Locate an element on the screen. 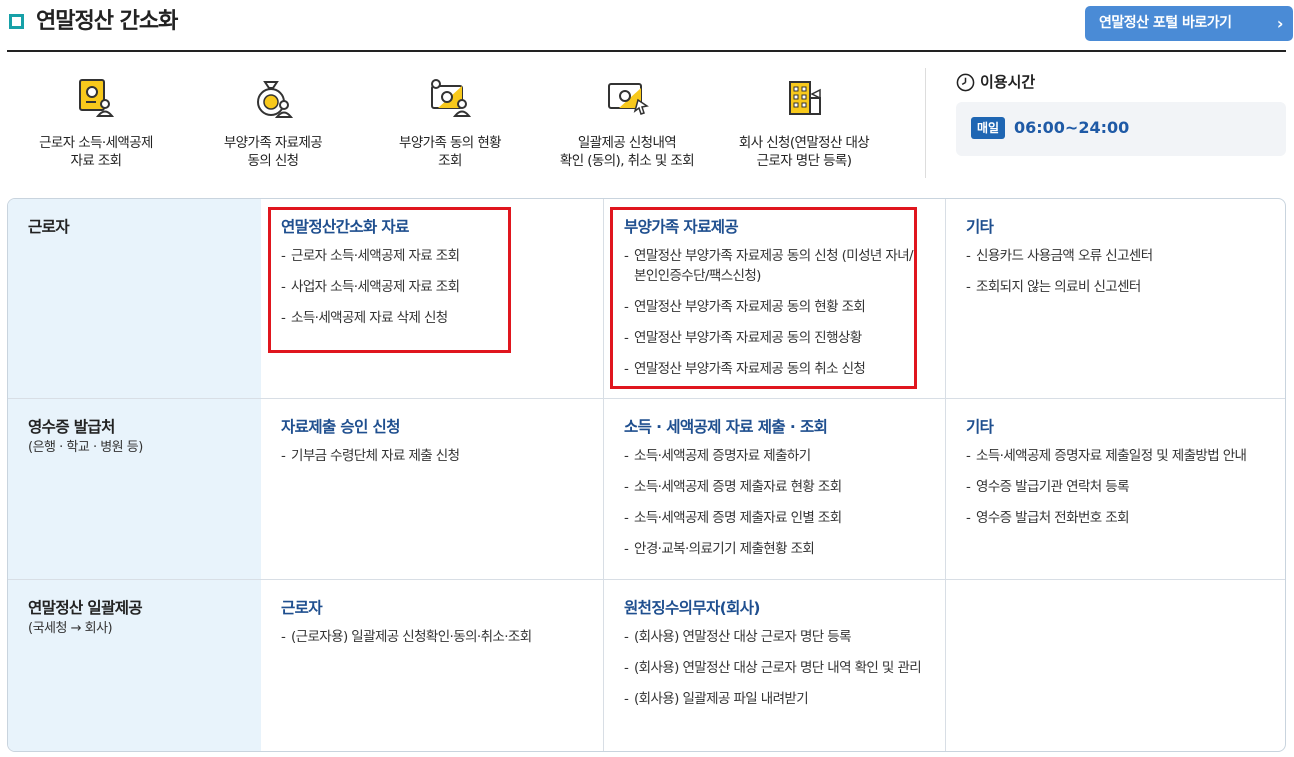 This screenshot has width=1294, height=757. money-bag-icon is located at coordinates (275, 99).